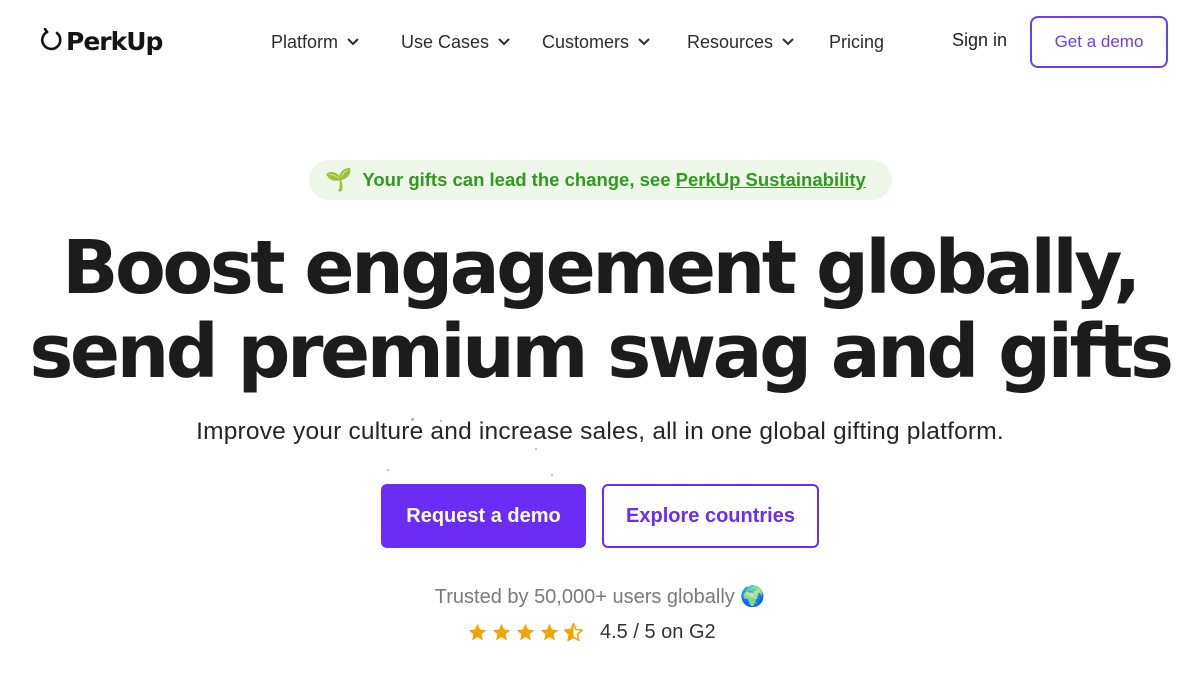 Image resolution: width=1200 pixels, height=675 pixels. Describe the element at coordinates (591, 632) in the screenshot. I see `g2-rating: 4.5 / 5 on G2` at that location.